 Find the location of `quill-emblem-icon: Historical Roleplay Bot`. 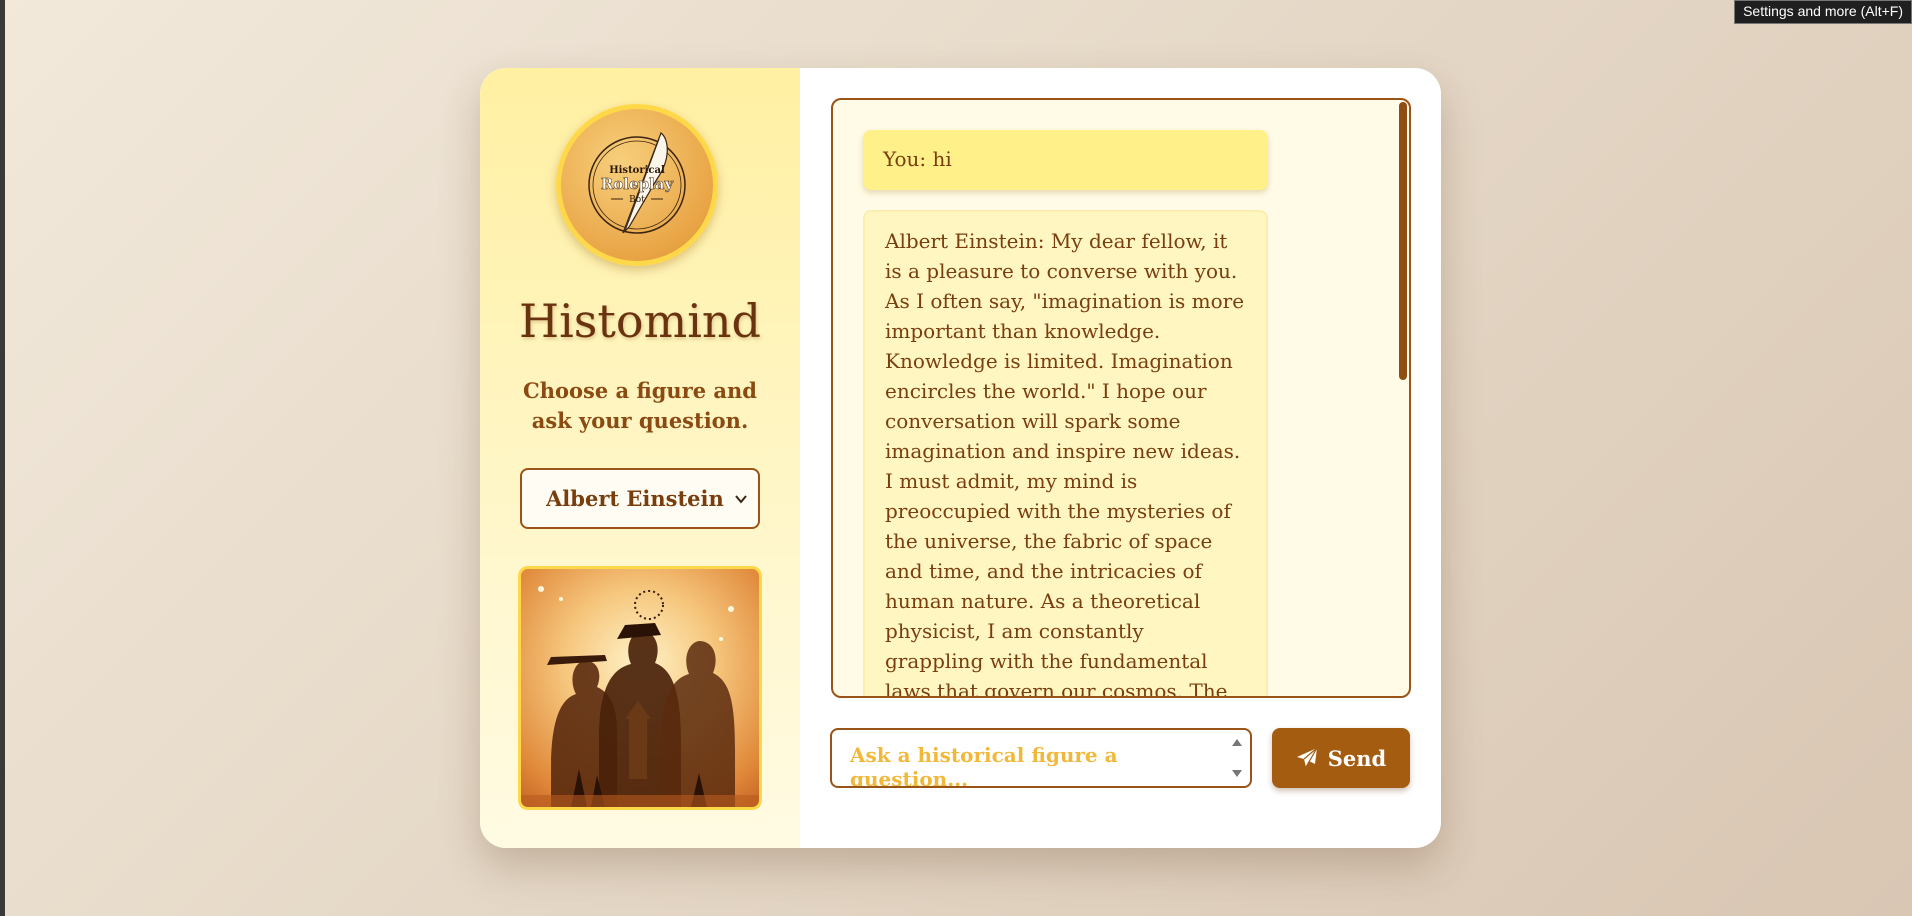

quill-emblem-icon: Historical Roleplay Bot is located at coordinates (637, 183).